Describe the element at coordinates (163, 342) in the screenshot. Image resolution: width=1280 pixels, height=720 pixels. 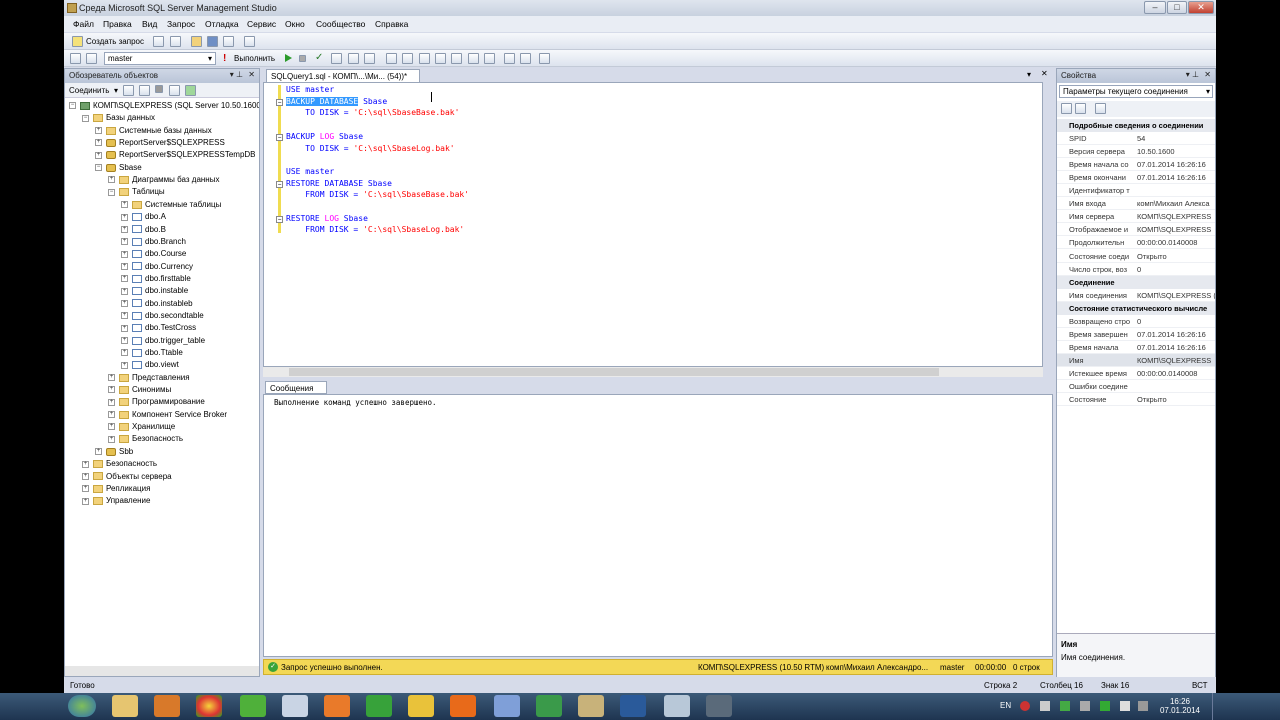
I see `tree-node: + dbo.trigger_table` at that location.